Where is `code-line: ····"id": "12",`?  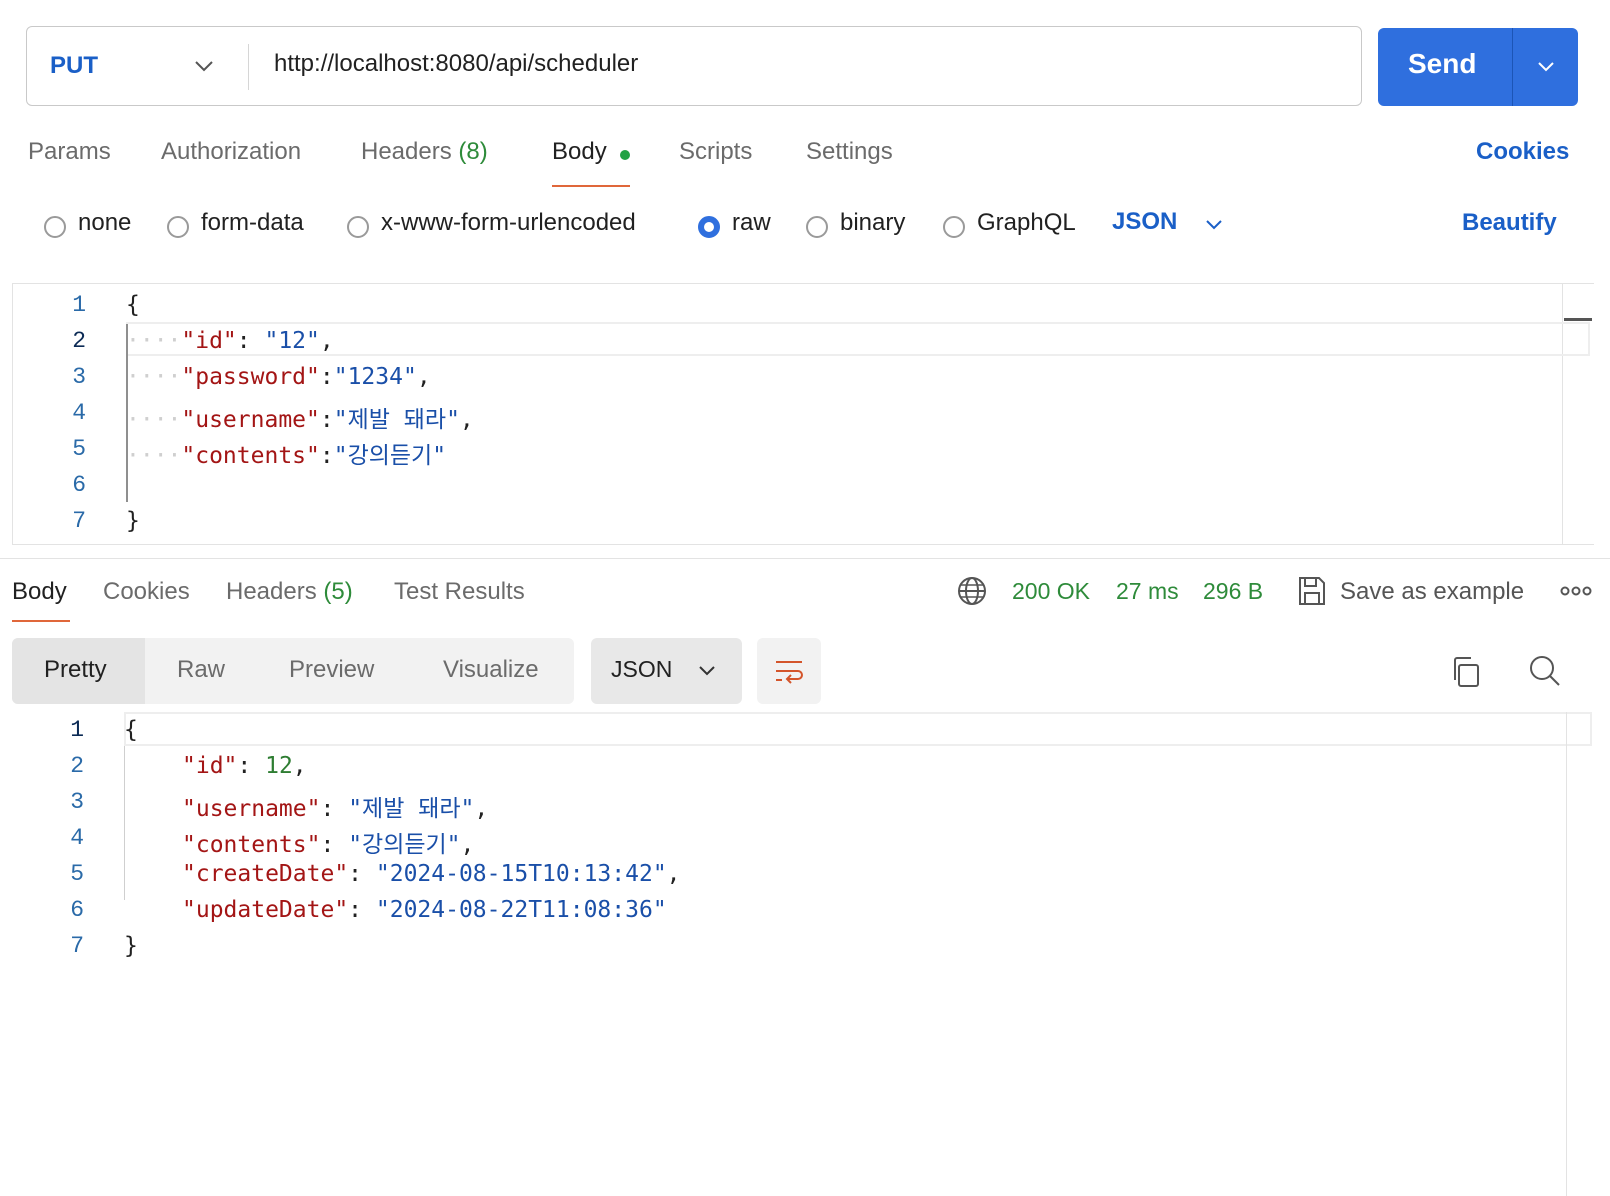
code-line: ····"id": "12", is located at coordinates (230, 341).